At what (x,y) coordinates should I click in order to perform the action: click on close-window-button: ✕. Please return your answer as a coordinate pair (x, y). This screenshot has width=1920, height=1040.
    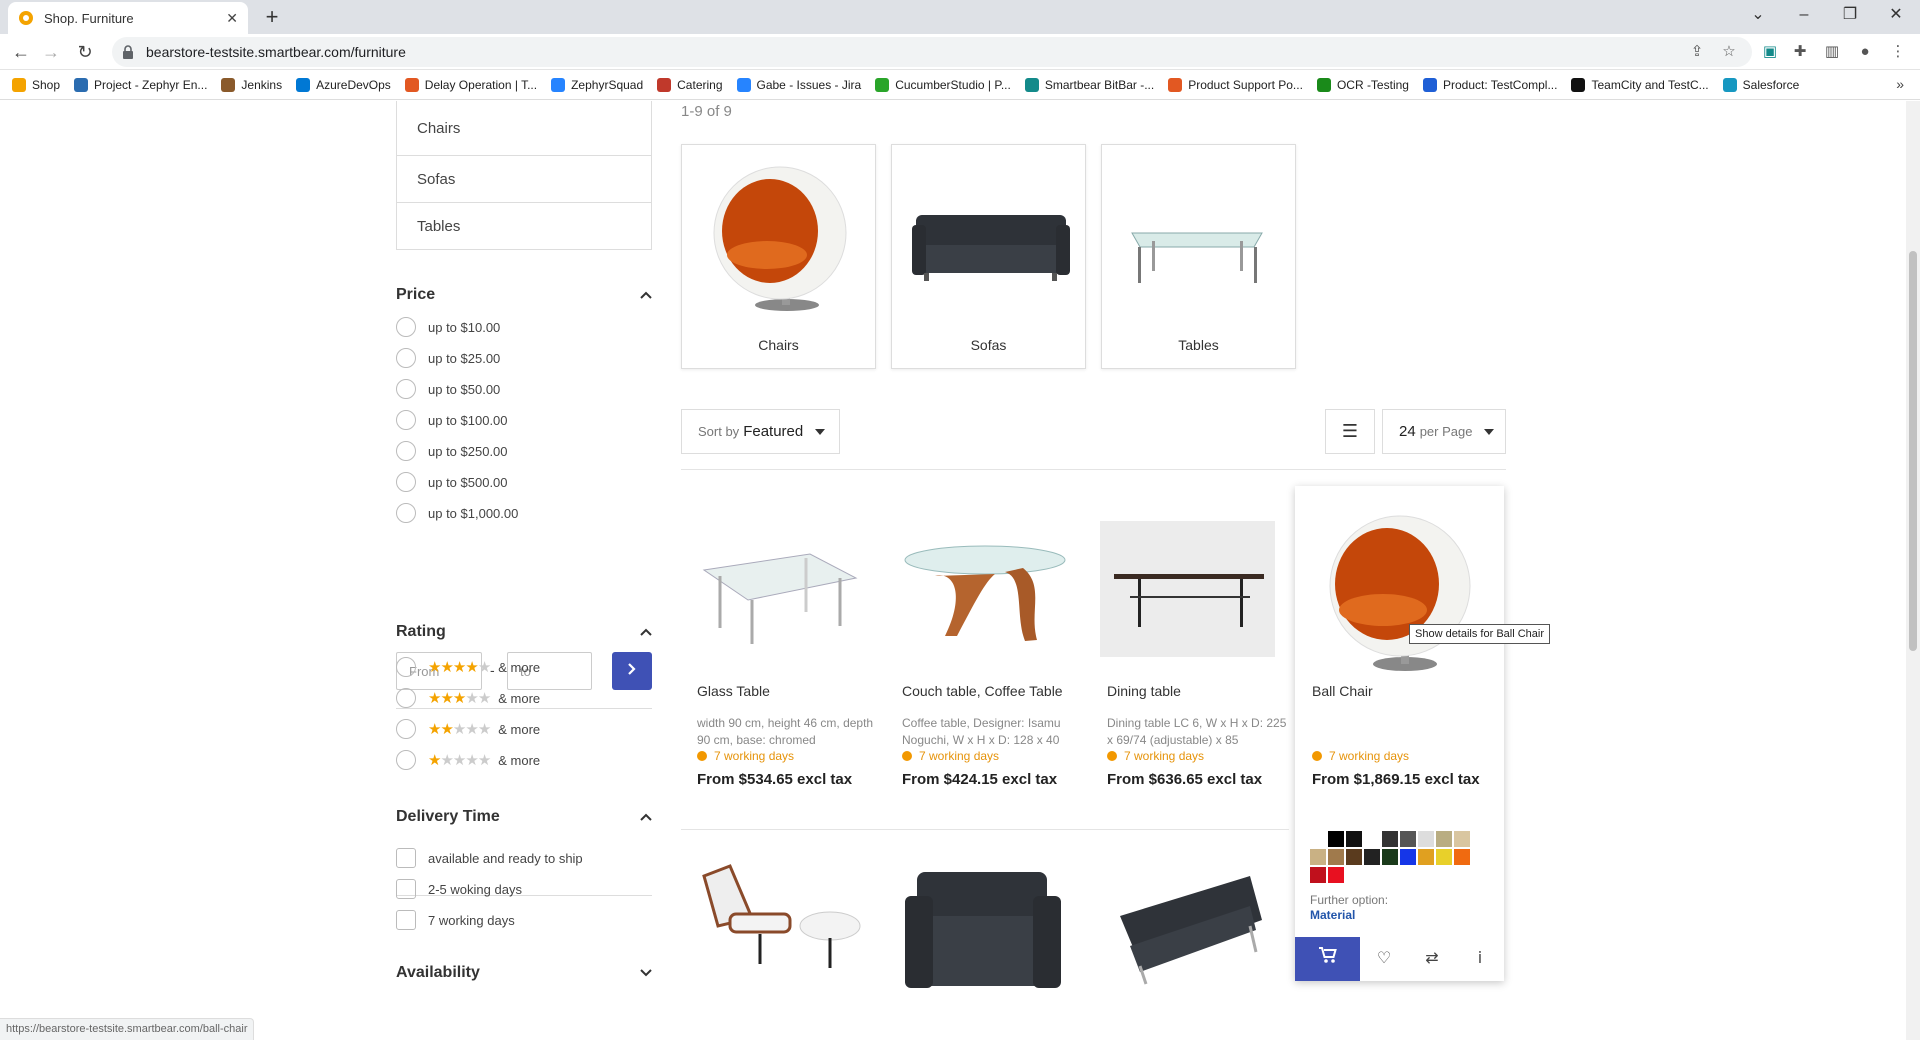
    Looking at the image, I should click on (1896, 15).